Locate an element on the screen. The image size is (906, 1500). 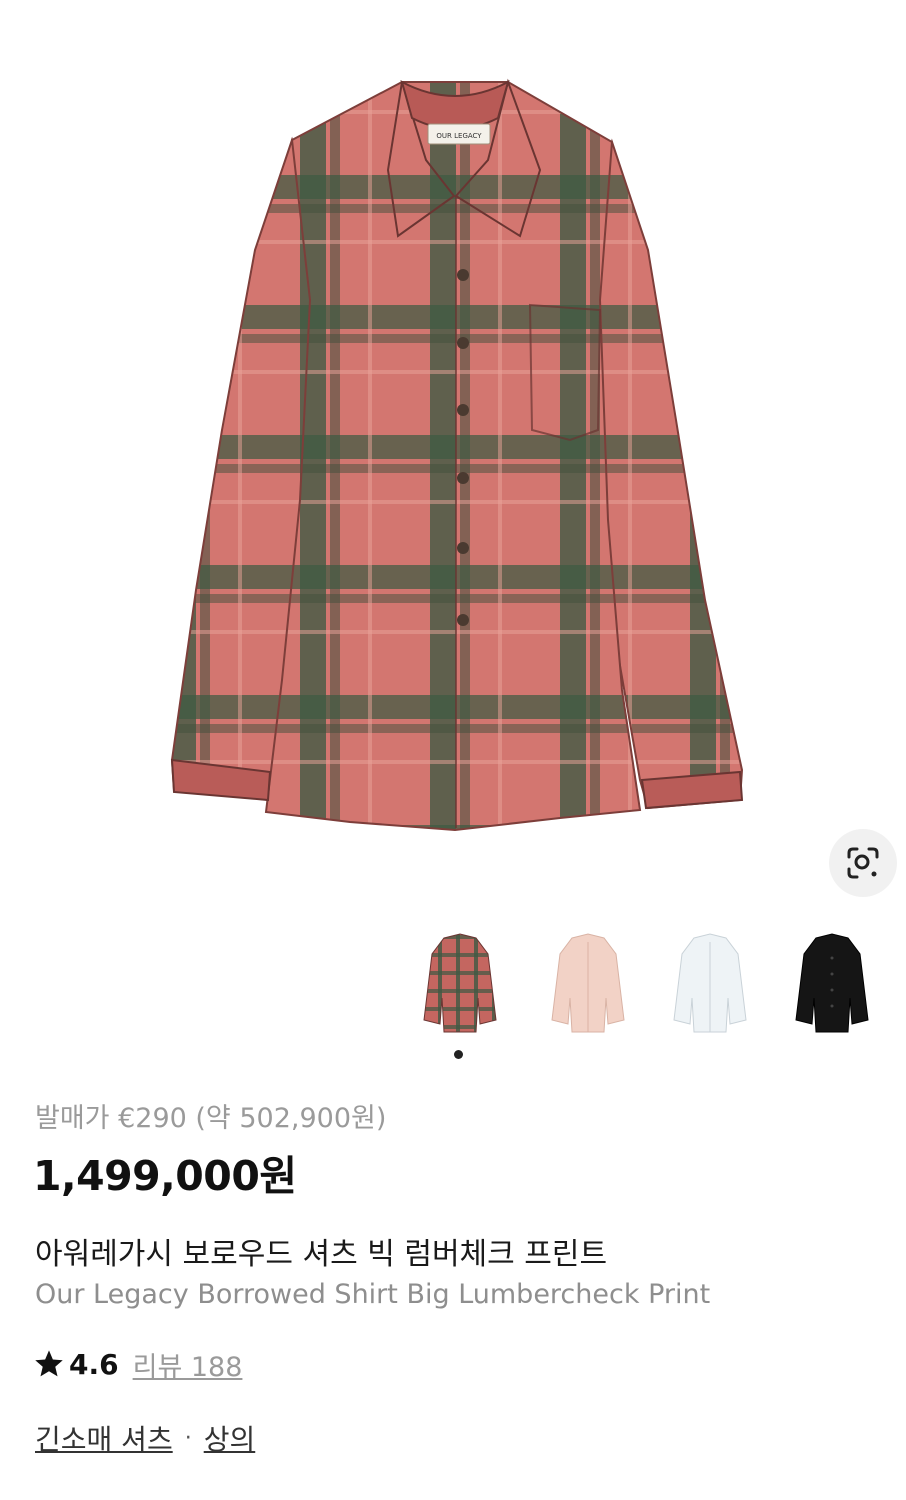
thumbnail-red-check is located at coordinates (460, 984).